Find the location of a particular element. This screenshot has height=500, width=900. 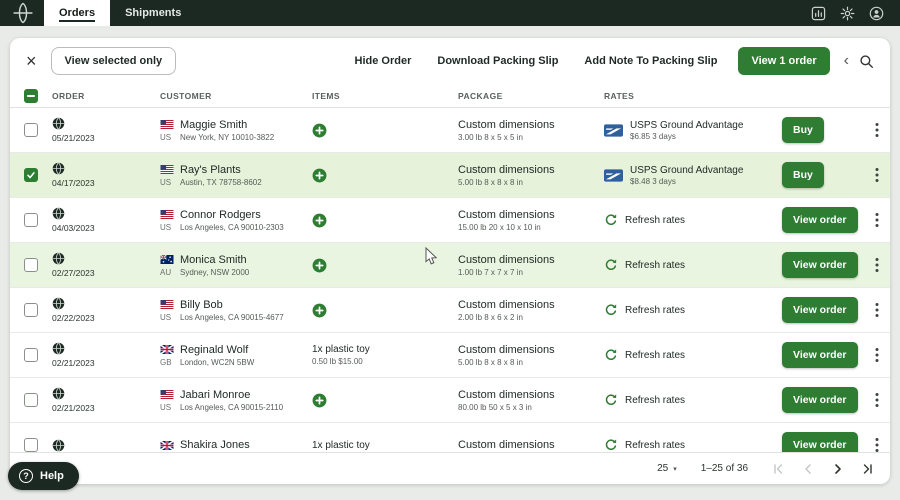

customer-name: Ray's Plants is located at coordinates (210, 169).